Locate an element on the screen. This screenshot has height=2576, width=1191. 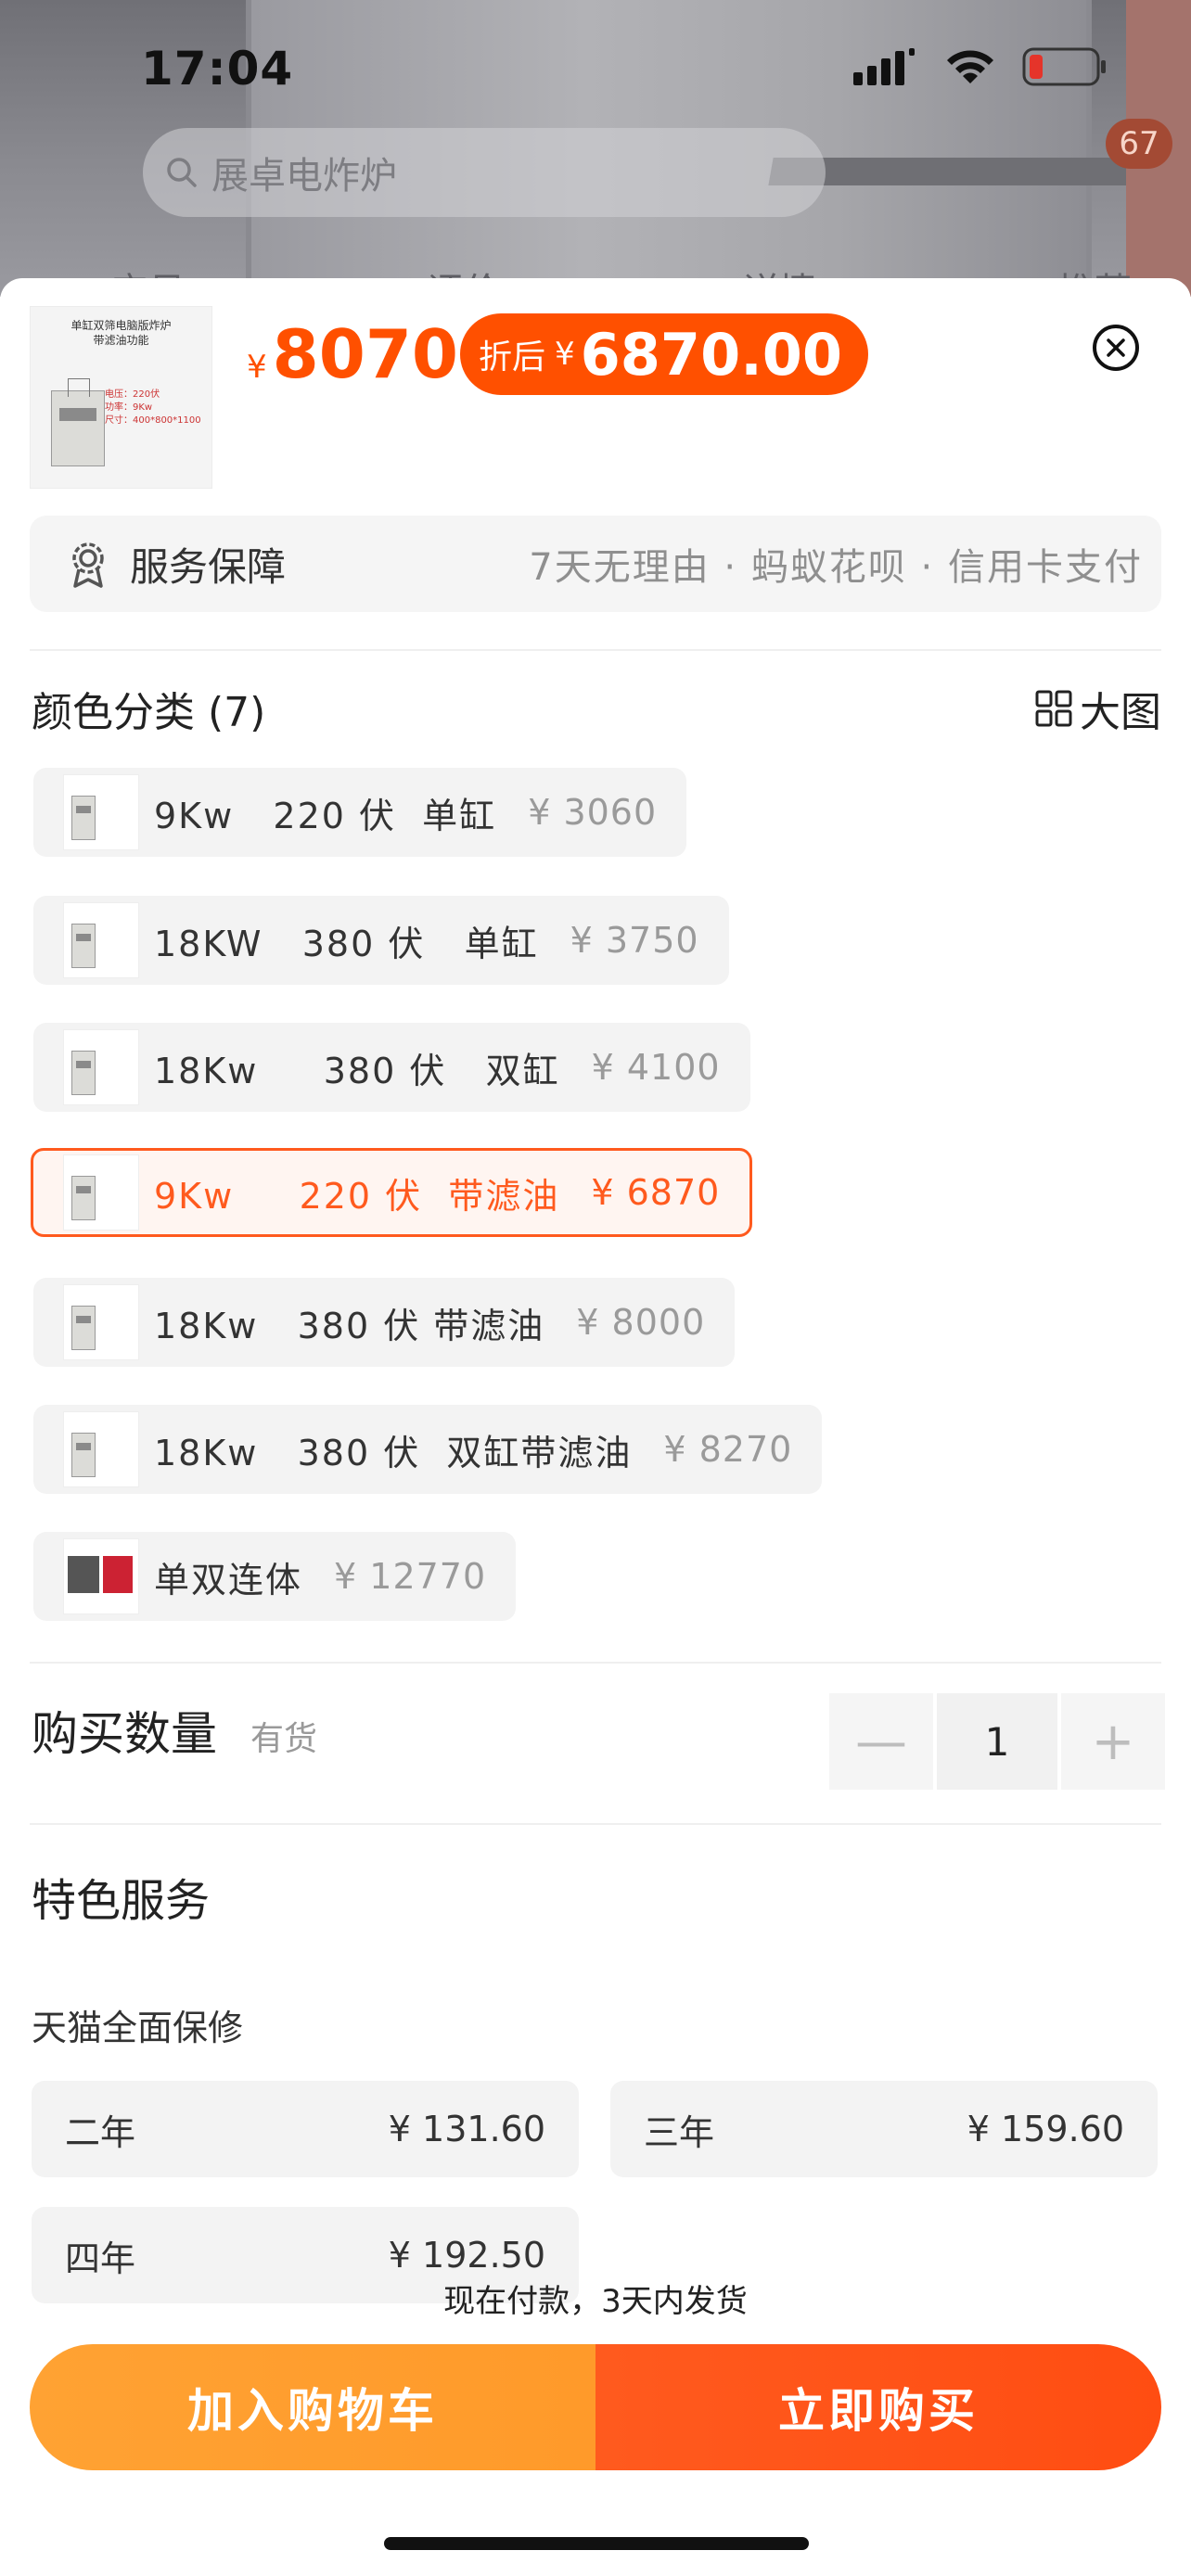
search-bar: 展卓电炸炉 is located at coordinates (484, 172).